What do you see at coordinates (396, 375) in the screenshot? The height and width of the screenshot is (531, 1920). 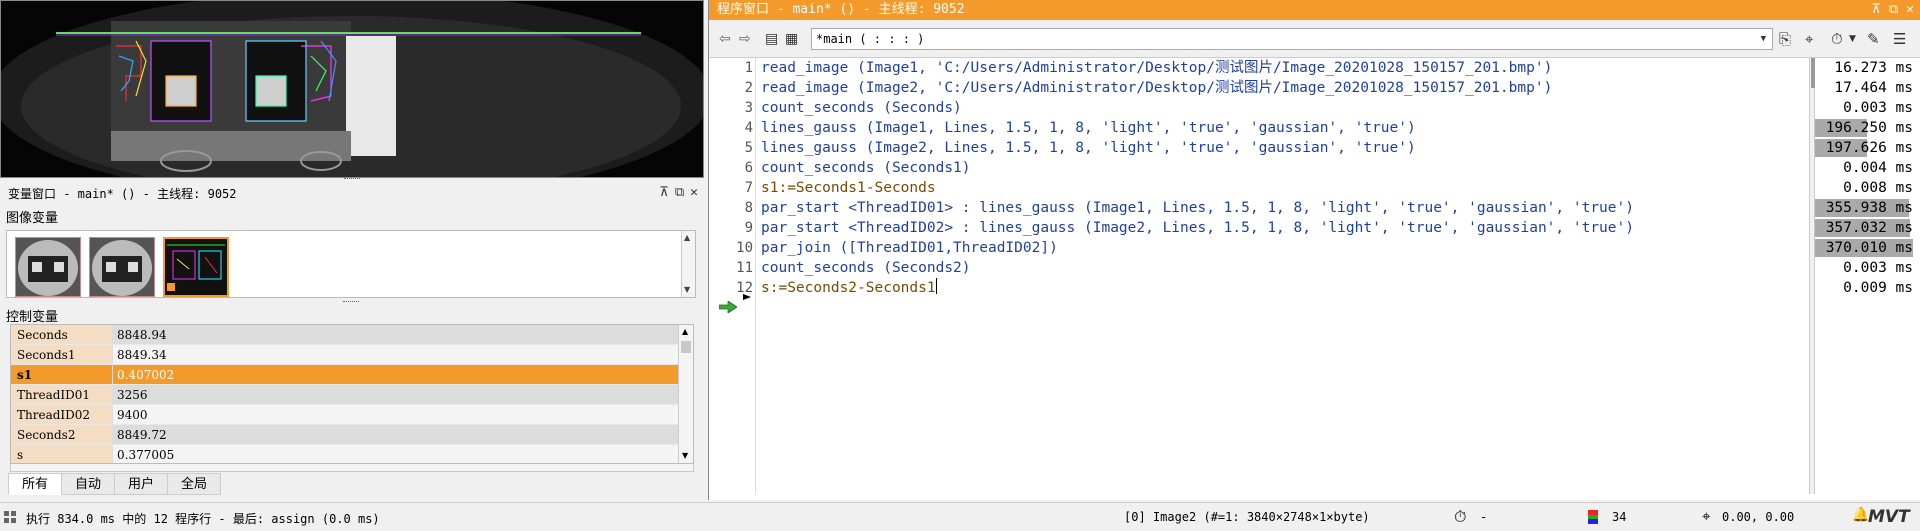 I see `var-value: 0.407002` at bounding box center [396, 375].